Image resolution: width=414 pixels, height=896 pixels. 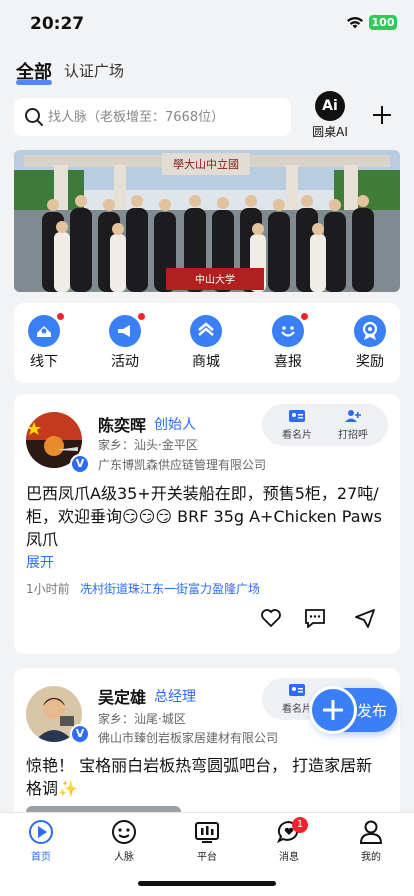 What do you see at coordinates (122, 424) in the screenshot?
I see `author-name: 陈奕晖` at bounding box center [122, 424].